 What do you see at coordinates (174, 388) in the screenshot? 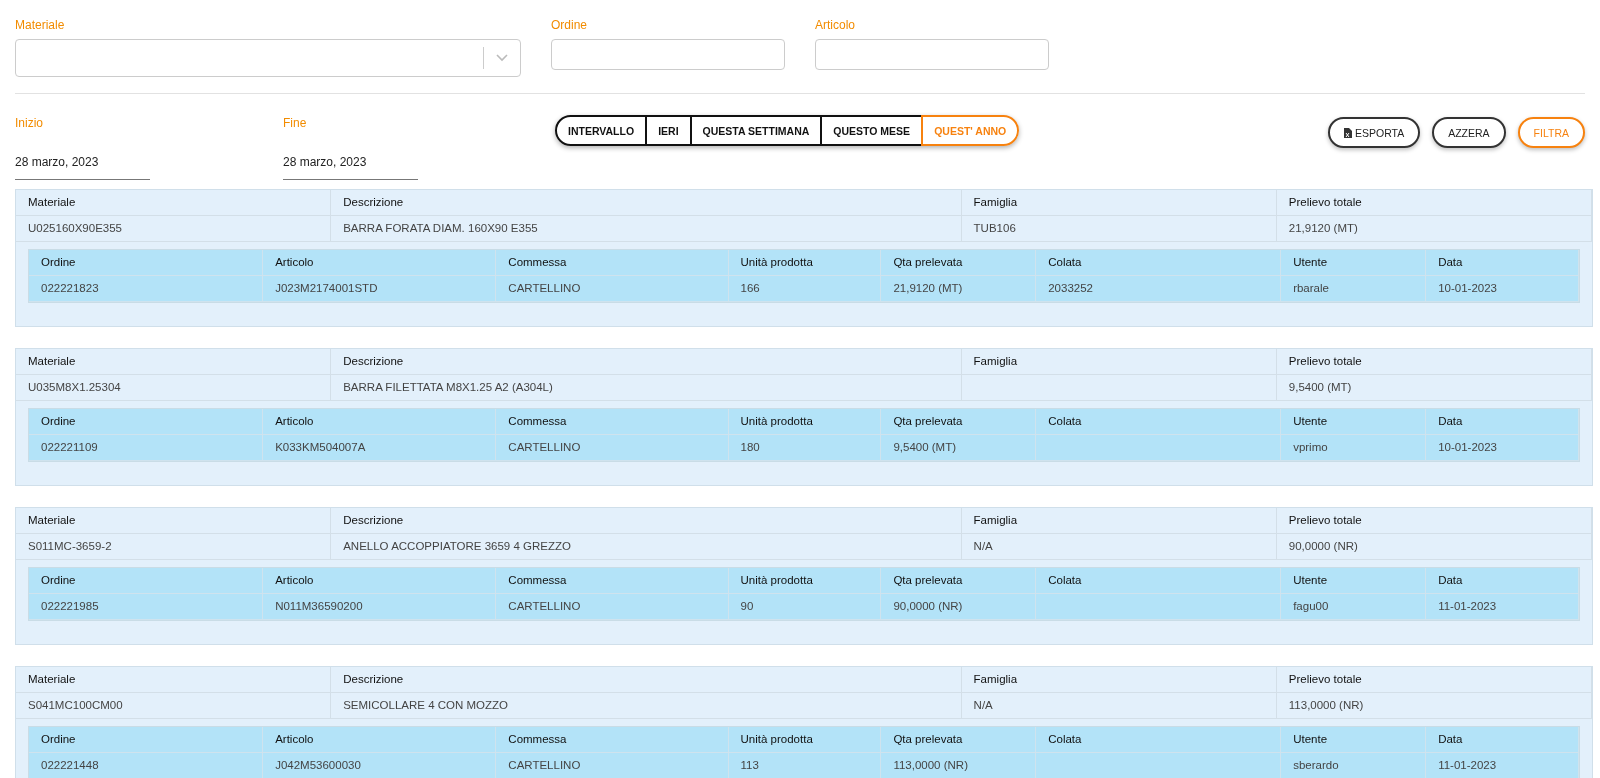
I see `table-cell: U035M8X1.25304` at bounding box center [174, 388].